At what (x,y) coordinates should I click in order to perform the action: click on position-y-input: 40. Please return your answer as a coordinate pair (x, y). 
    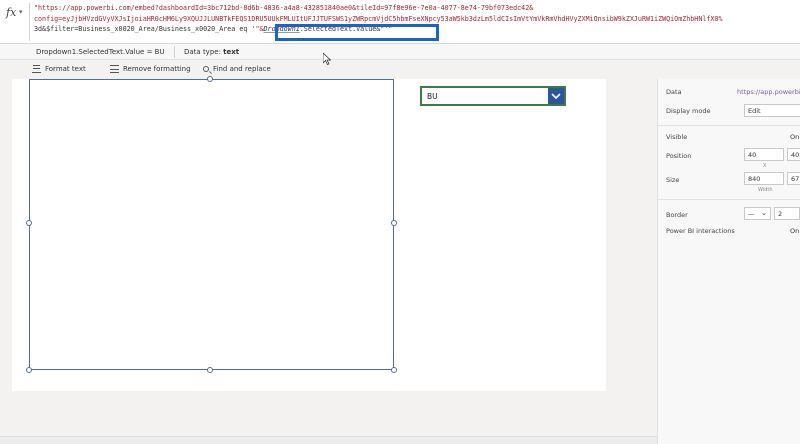
    Looking at the image, I should click on (793, 154).